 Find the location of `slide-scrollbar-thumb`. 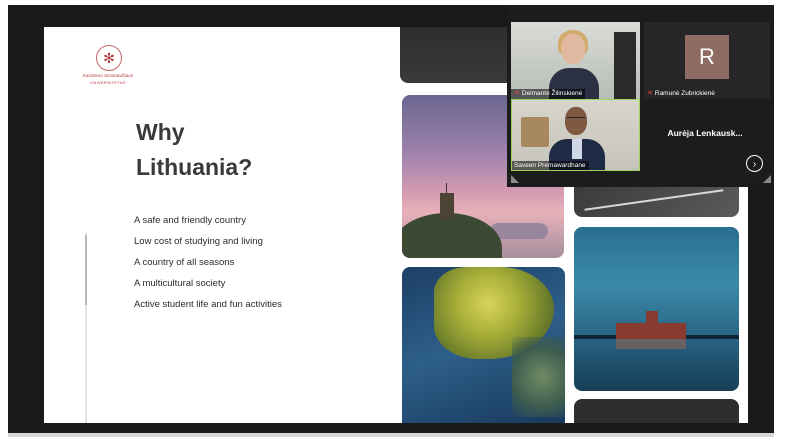

slide-scrollbar-thumb is located at coordinates (86, 270).